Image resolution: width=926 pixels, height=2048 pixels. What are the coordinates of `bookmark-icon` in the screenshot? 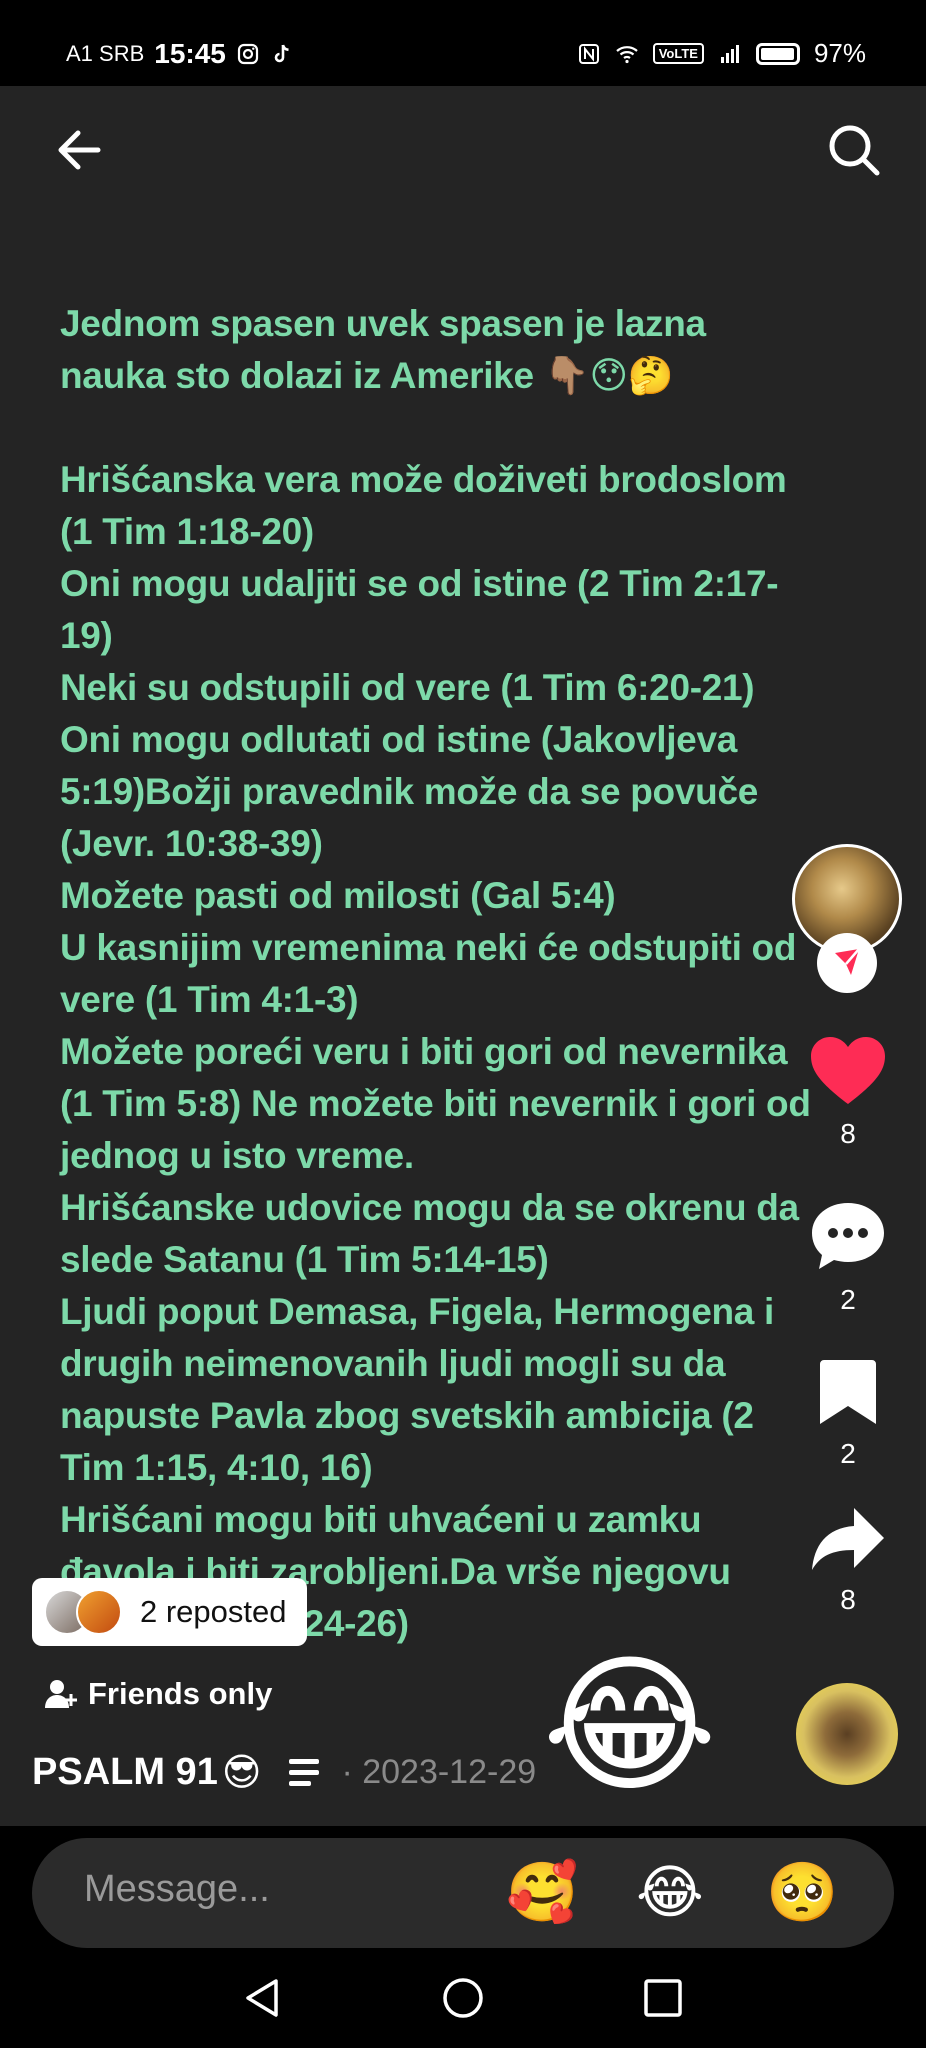 It's located at (848, 1392).